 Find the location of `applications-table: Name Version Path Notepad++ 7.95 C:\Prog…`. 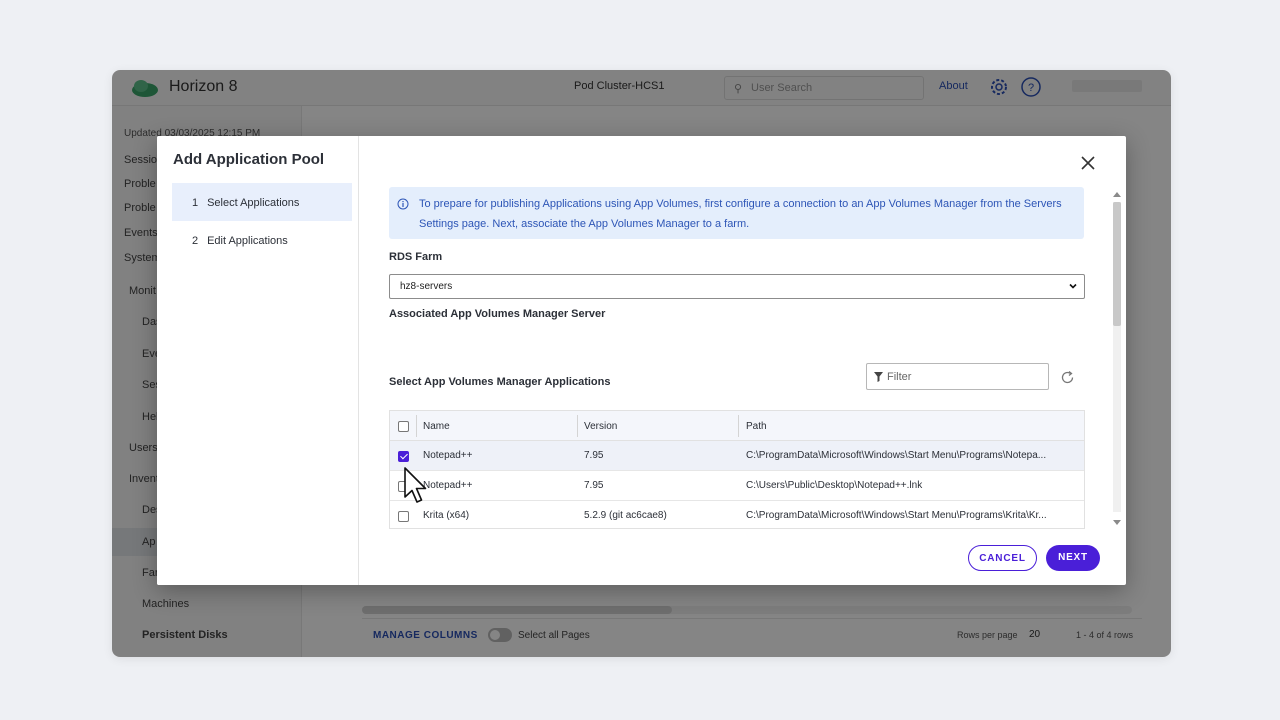

applications-table: Name Version Path Notepad++ 7.95 C:\Prog… is located at coordinates (737, 469).